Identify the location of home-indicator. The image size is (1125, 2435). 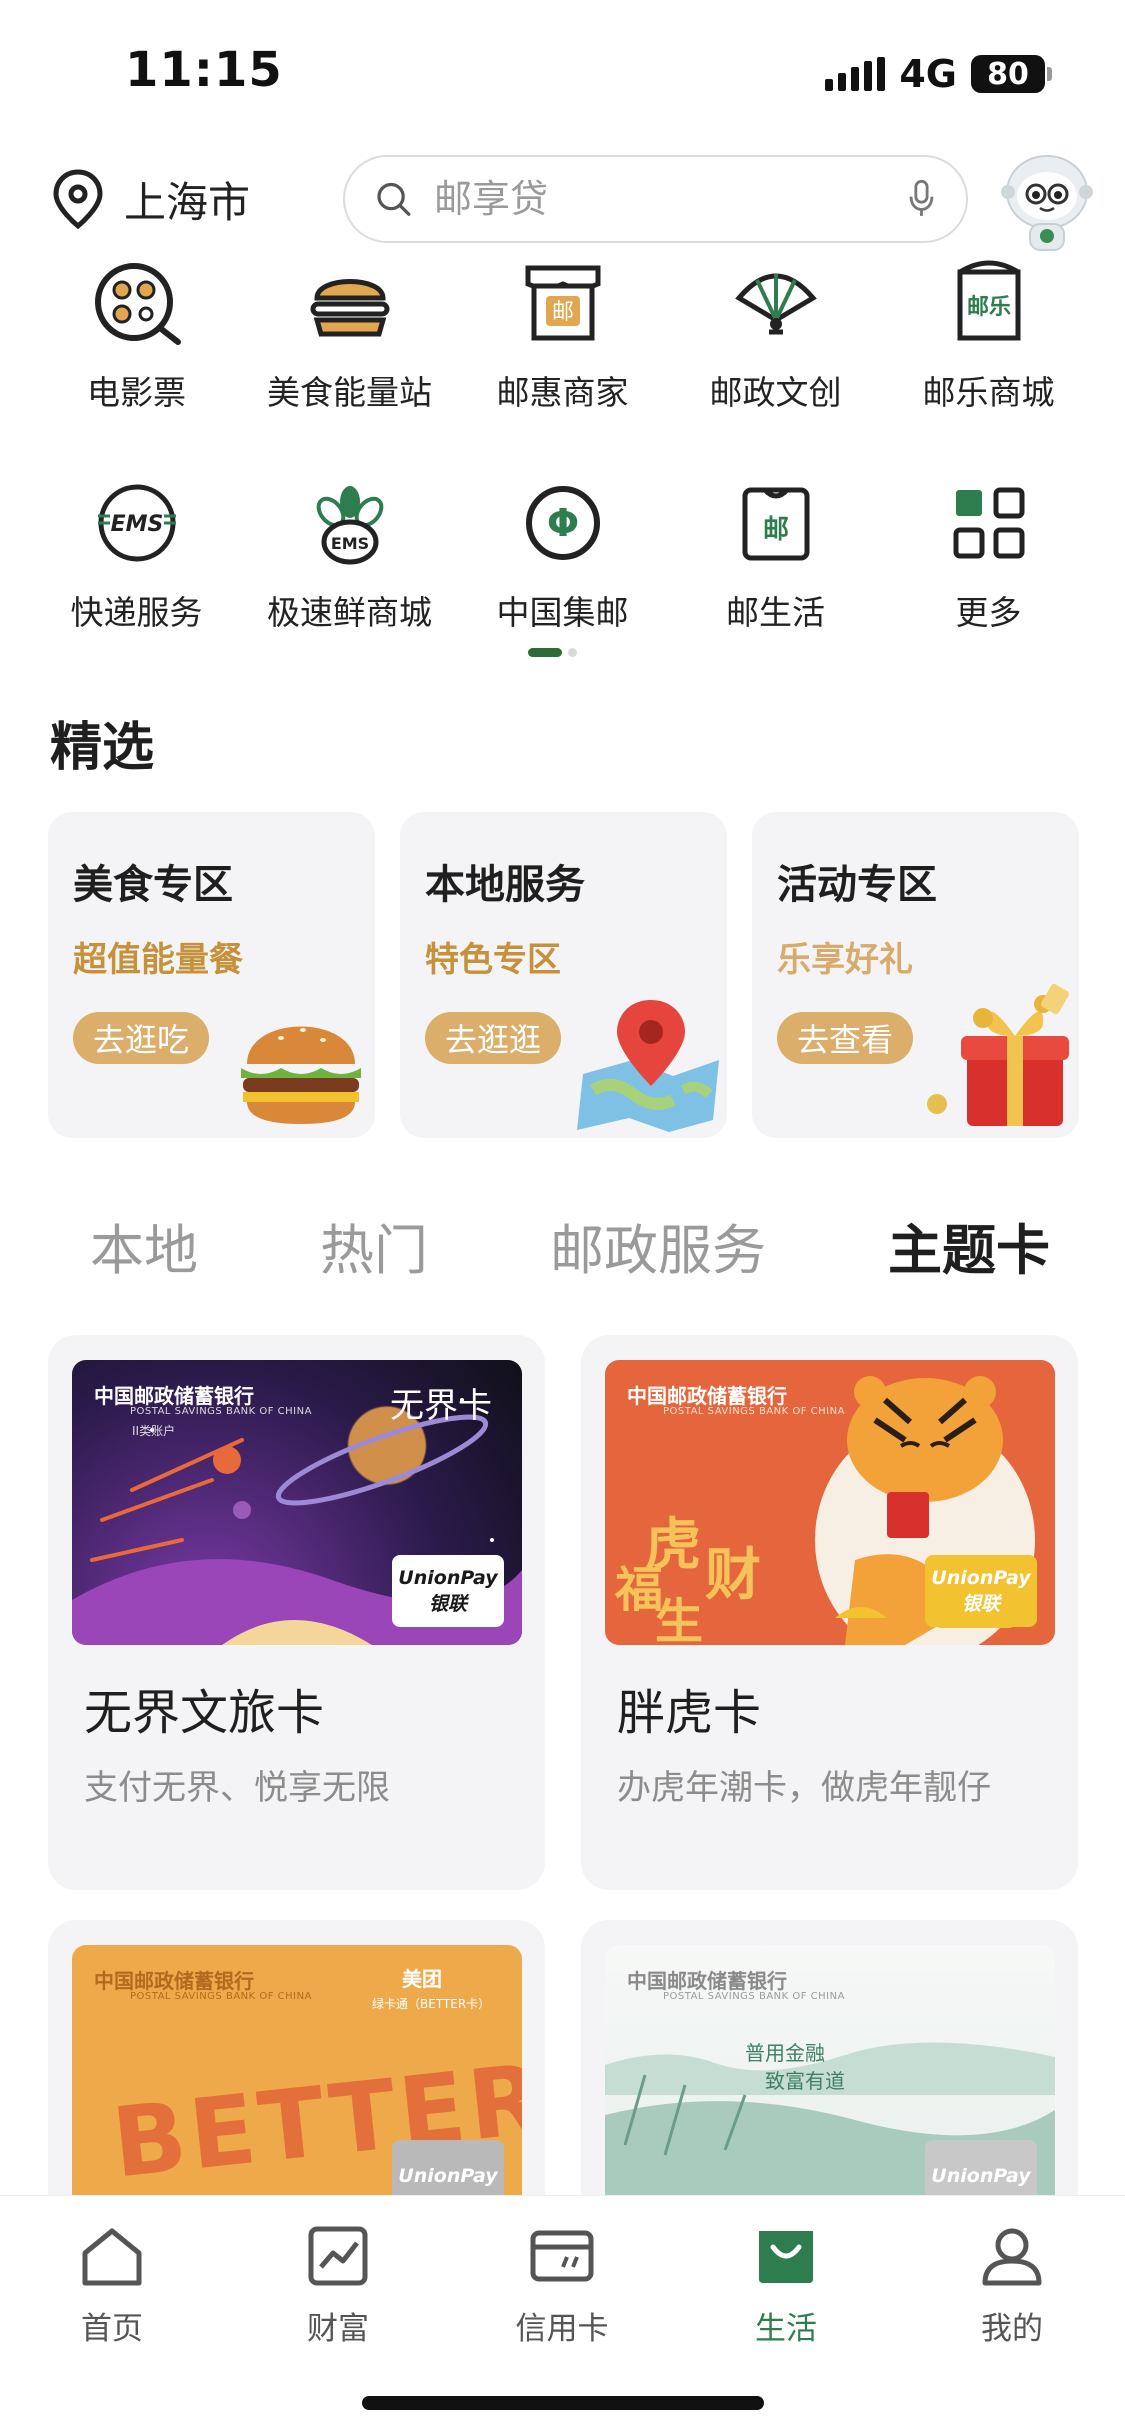
(563, 2403).